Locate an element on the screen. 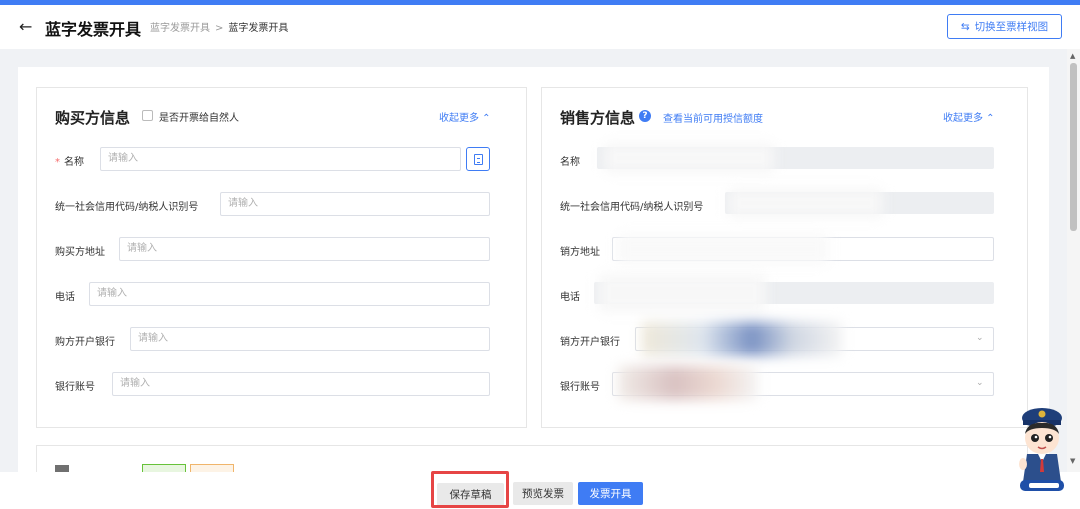 The height and width of the screenshot is (509, 1080). natural-person-checkbox is located at coordinates (147, 115).